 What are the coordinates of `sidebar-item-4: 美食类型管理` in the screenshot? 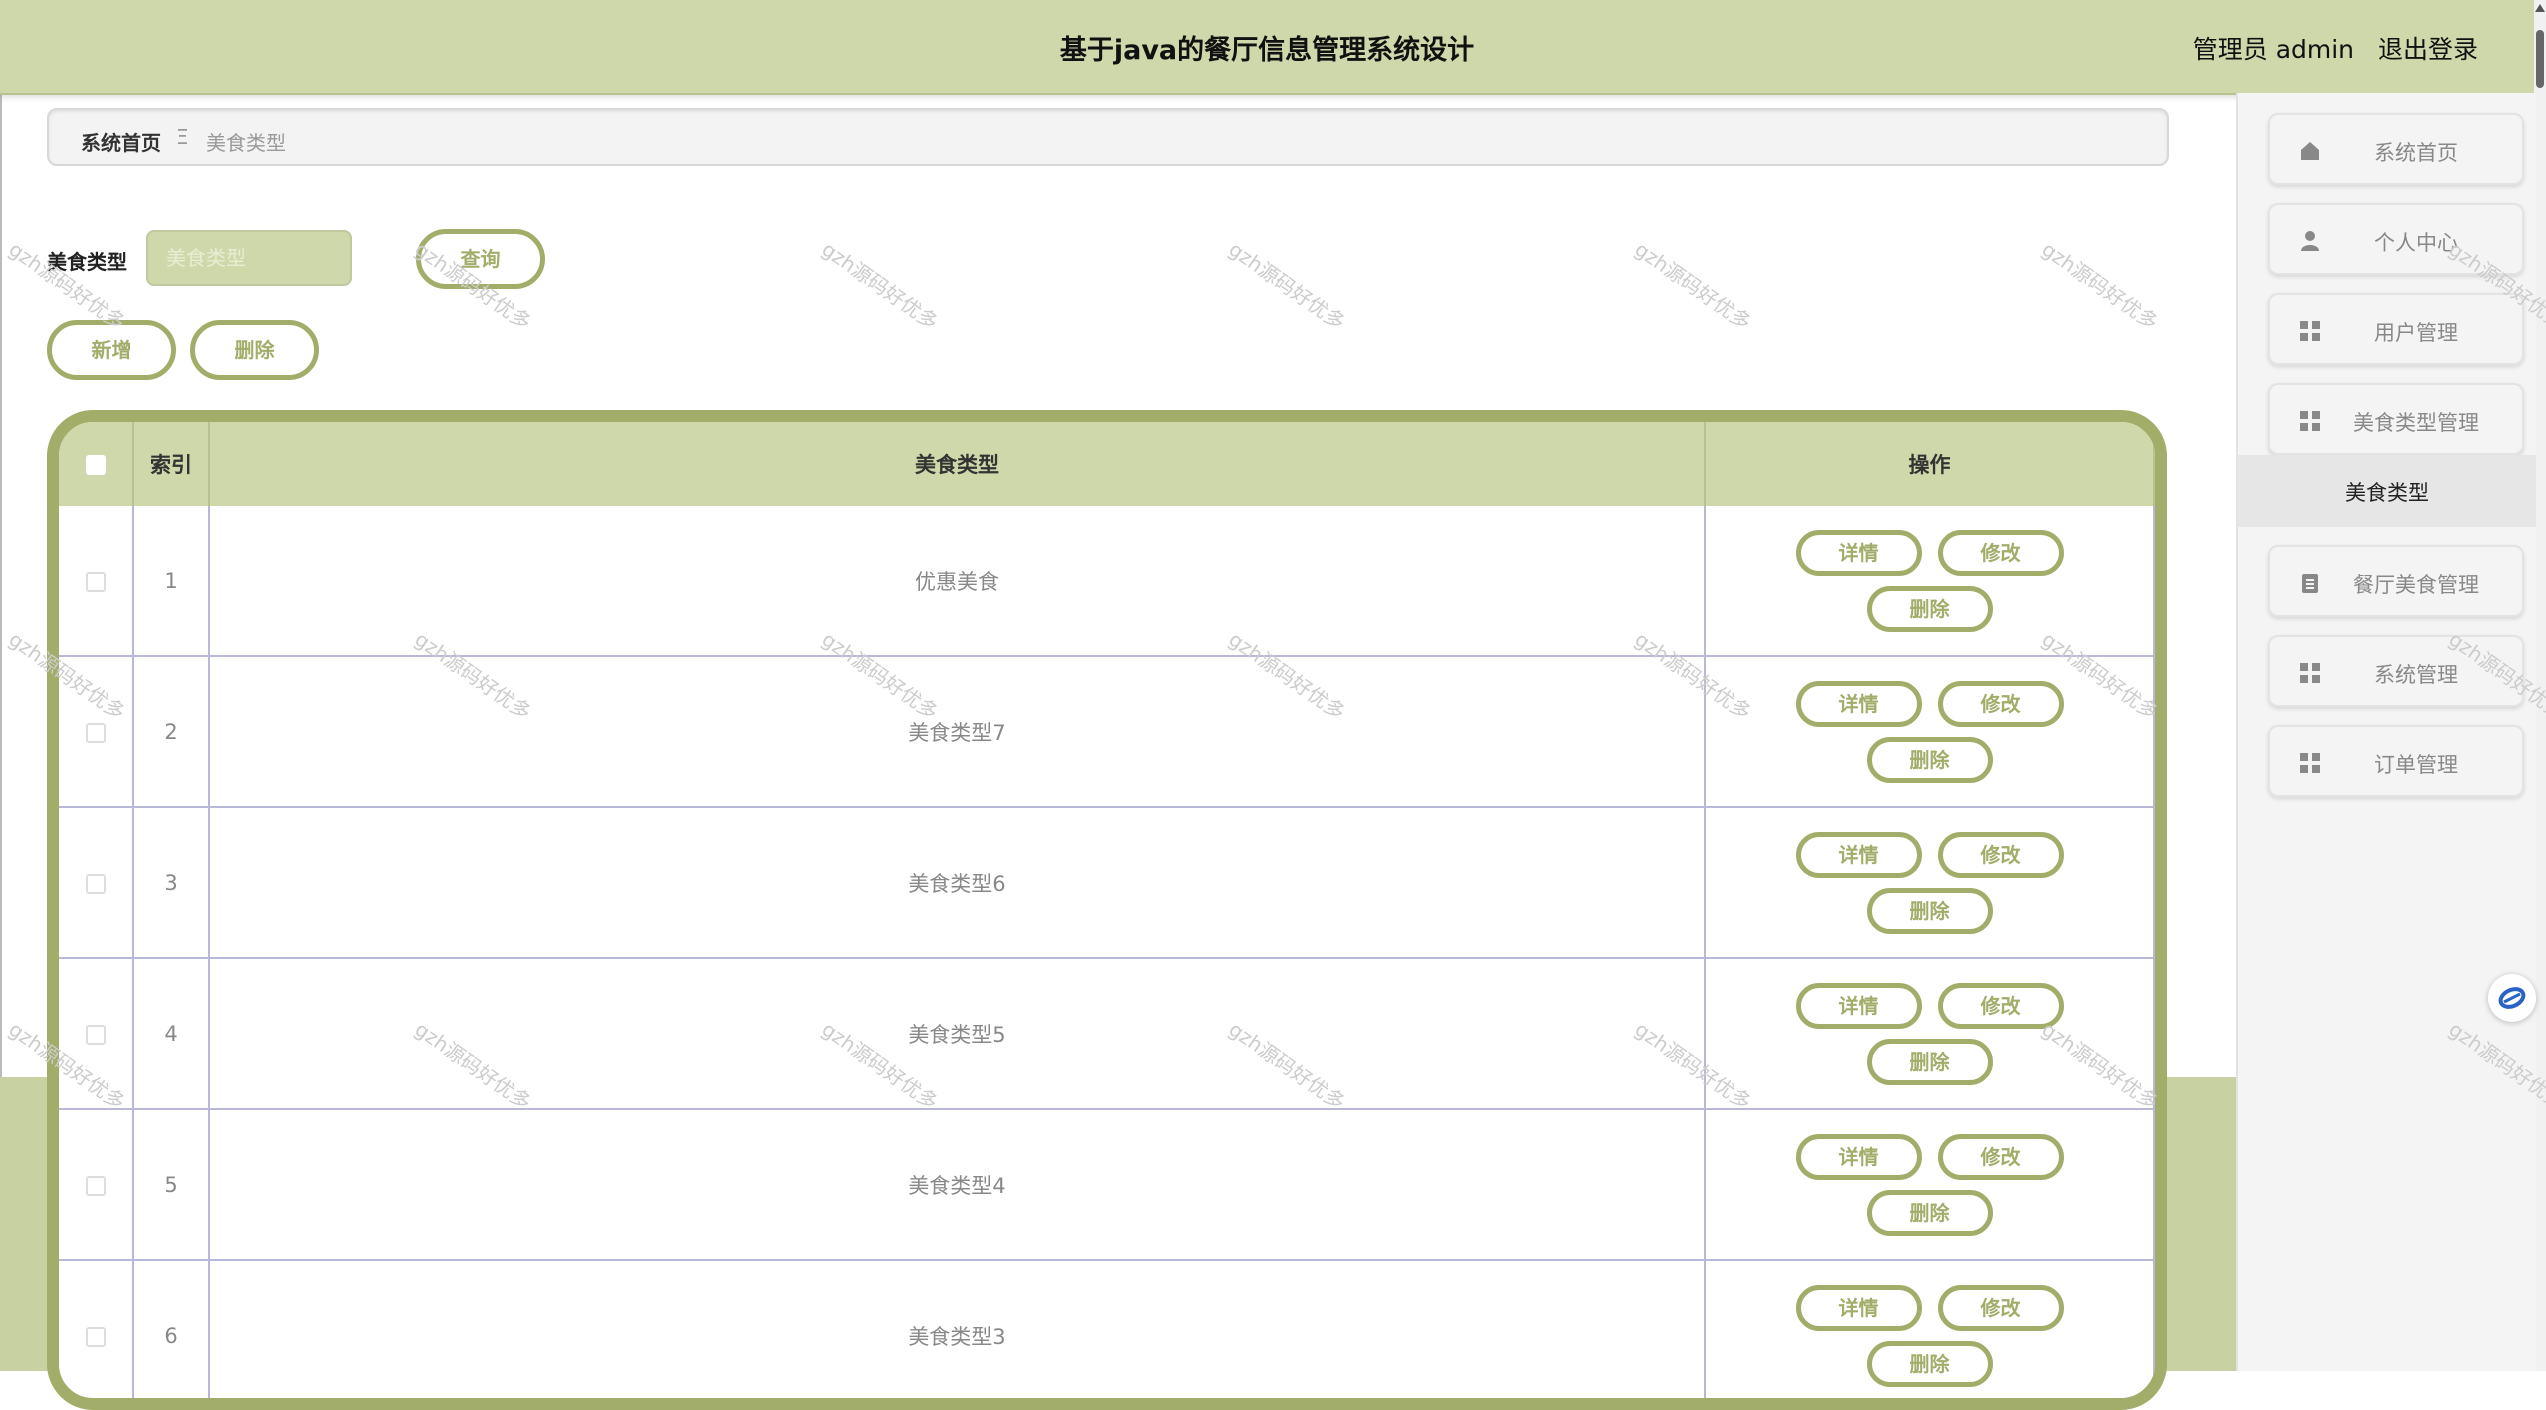 It's located at (2396, 419).